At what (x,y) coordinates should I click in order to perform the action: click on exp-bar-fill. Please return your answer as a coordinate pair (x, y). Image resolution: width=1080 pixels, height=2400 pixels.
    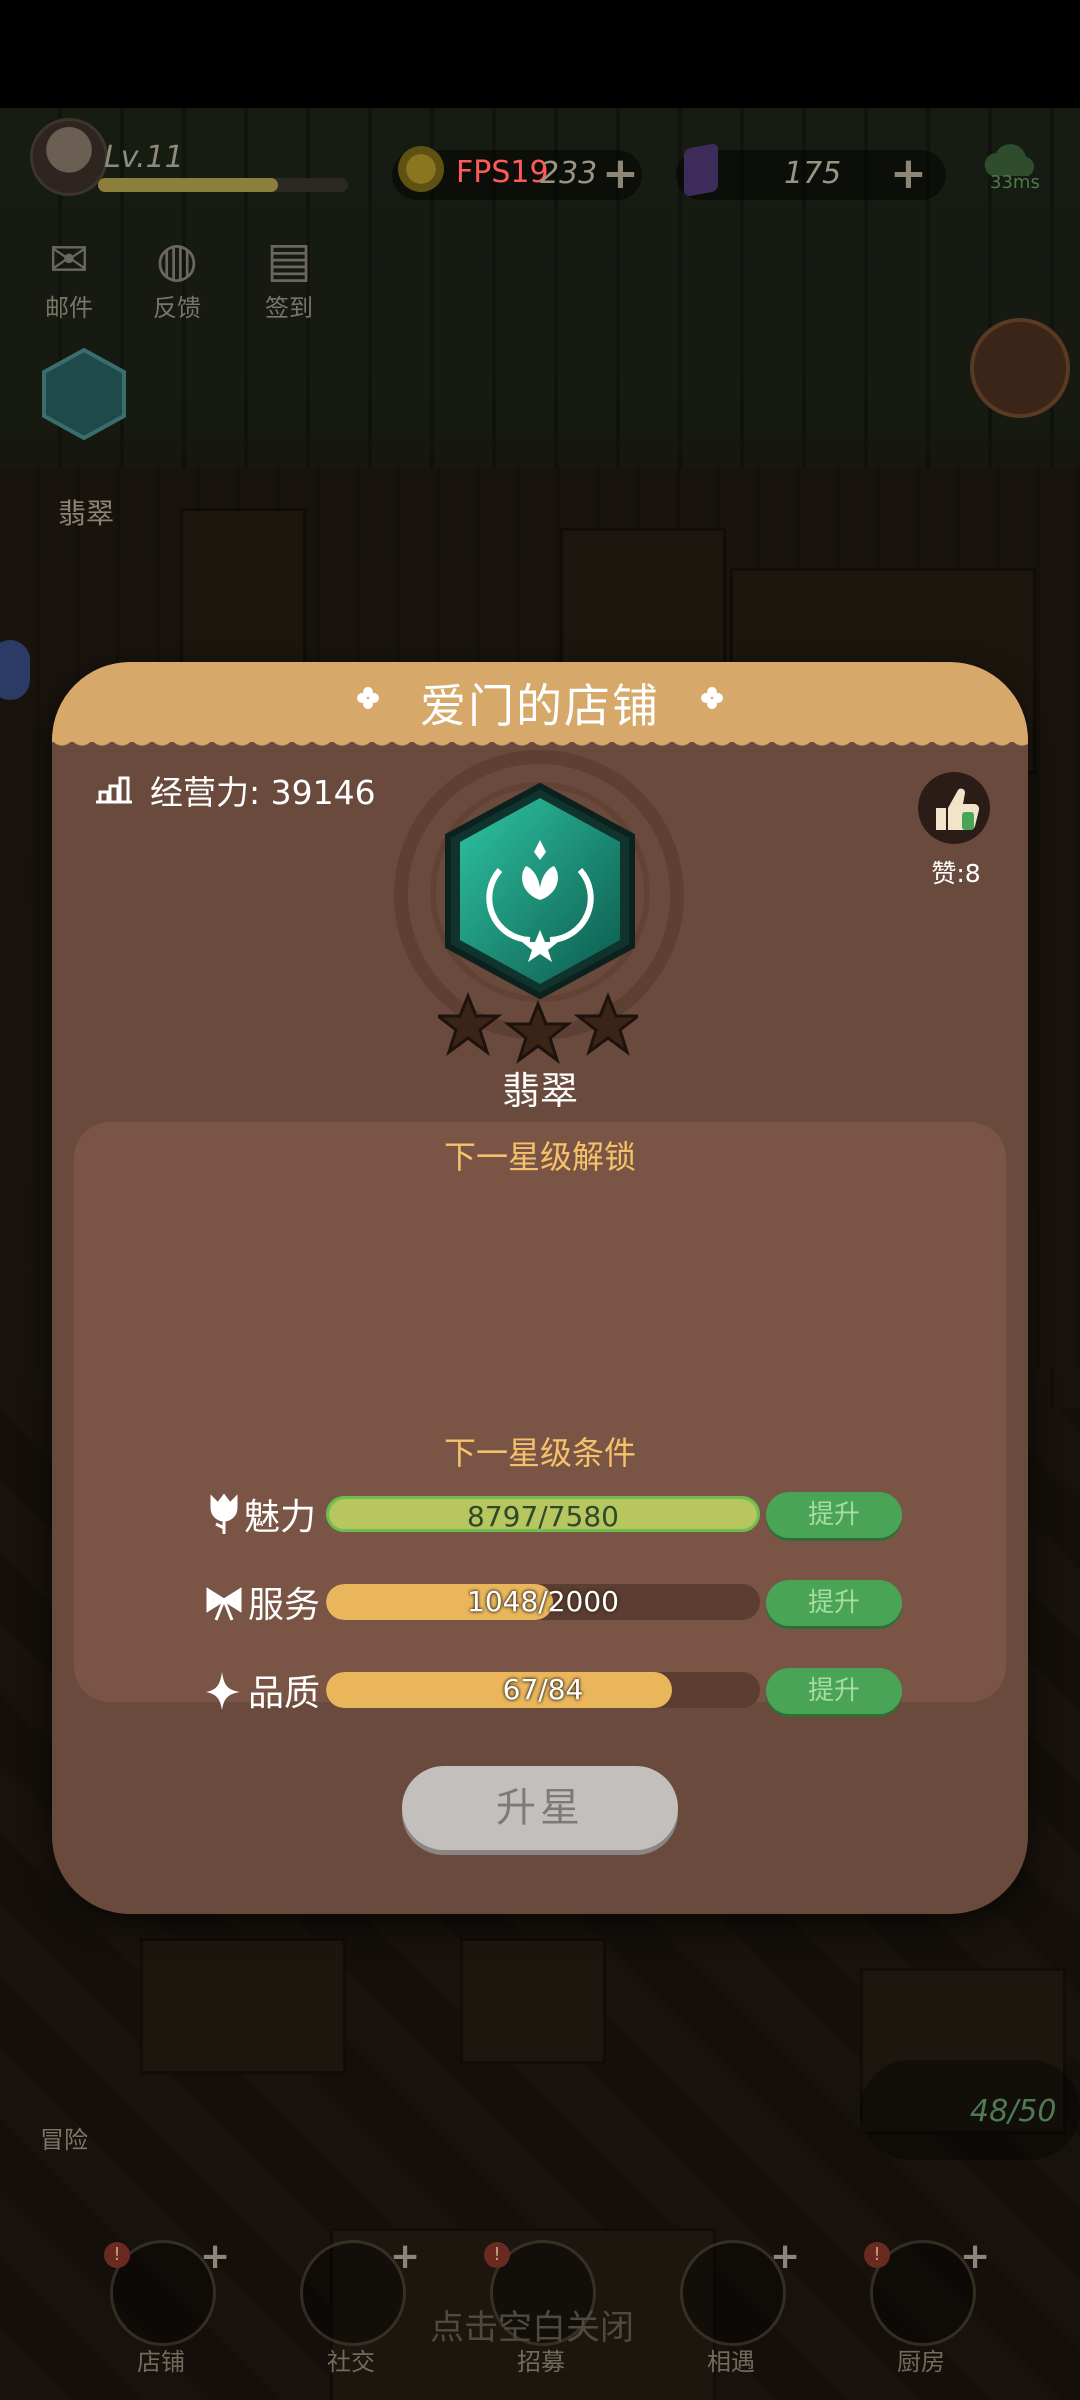
    Looking at the image, I should click on (188, 185).